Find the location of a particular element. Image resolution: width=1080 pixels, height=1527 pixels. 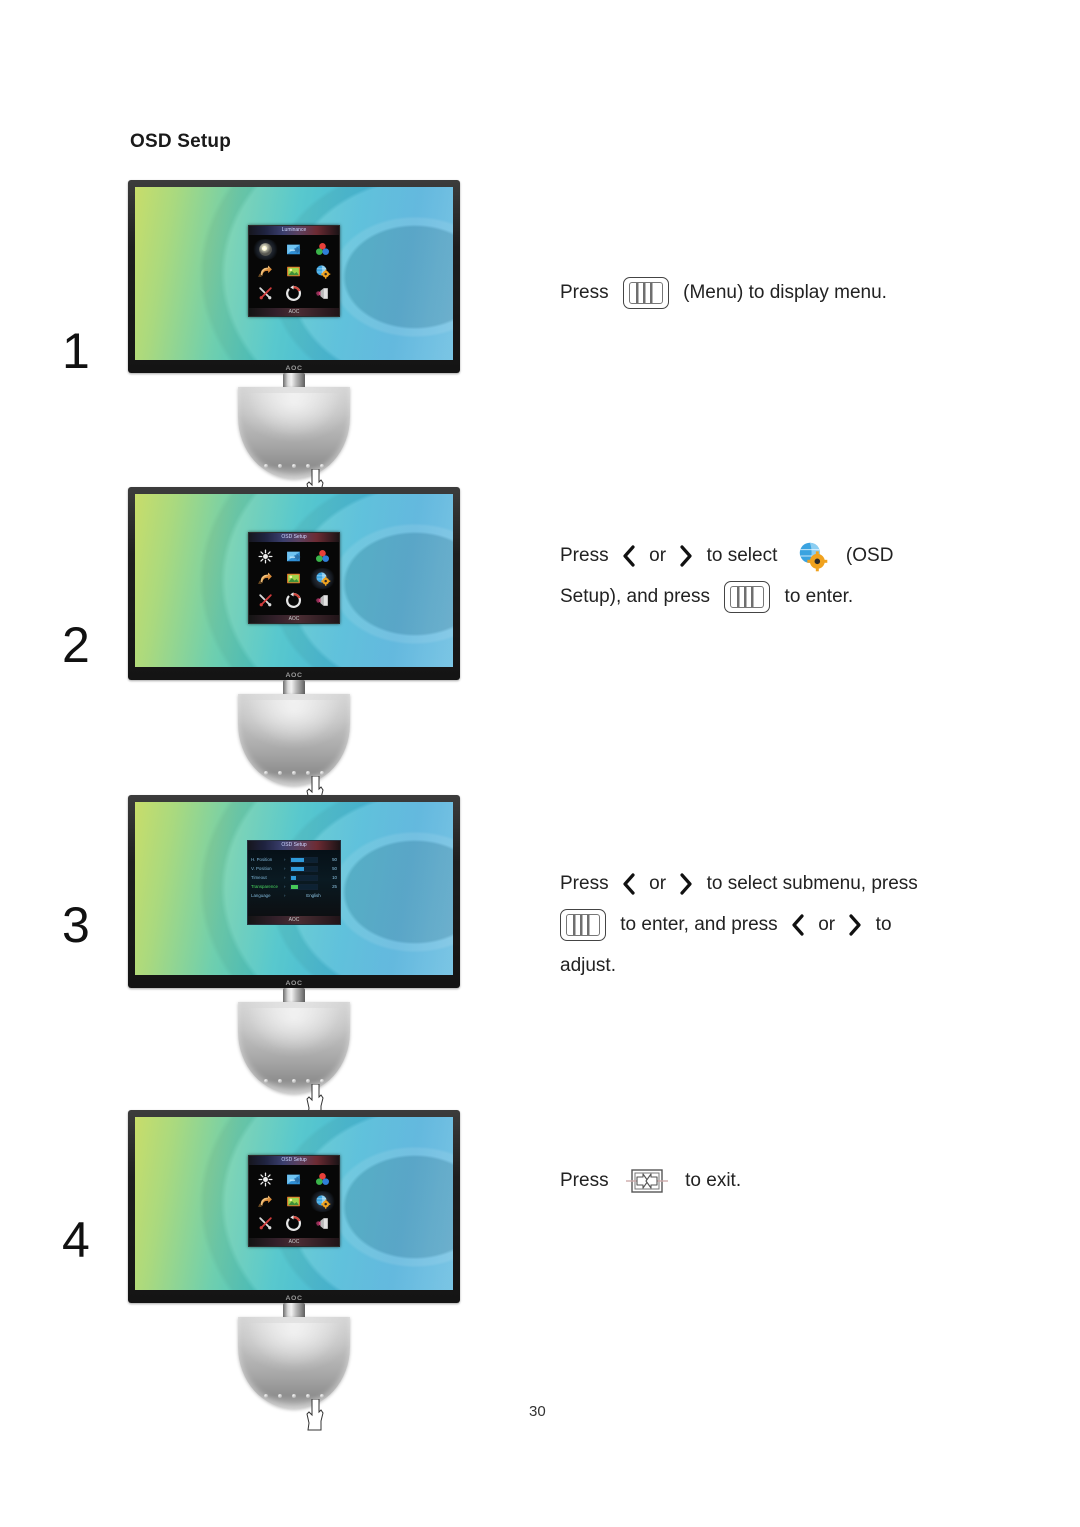

submenu-row-v-position: V. Position › 50 is located at coordinates (294, 868).